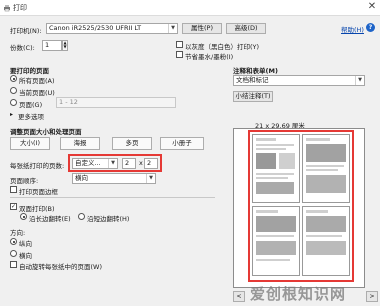 The image size is (380, 306). Describe the element at coordinates (209, 57) in the screenshot. I see `save-ink-label: 节省墨水/墨粉(I)` at that location.